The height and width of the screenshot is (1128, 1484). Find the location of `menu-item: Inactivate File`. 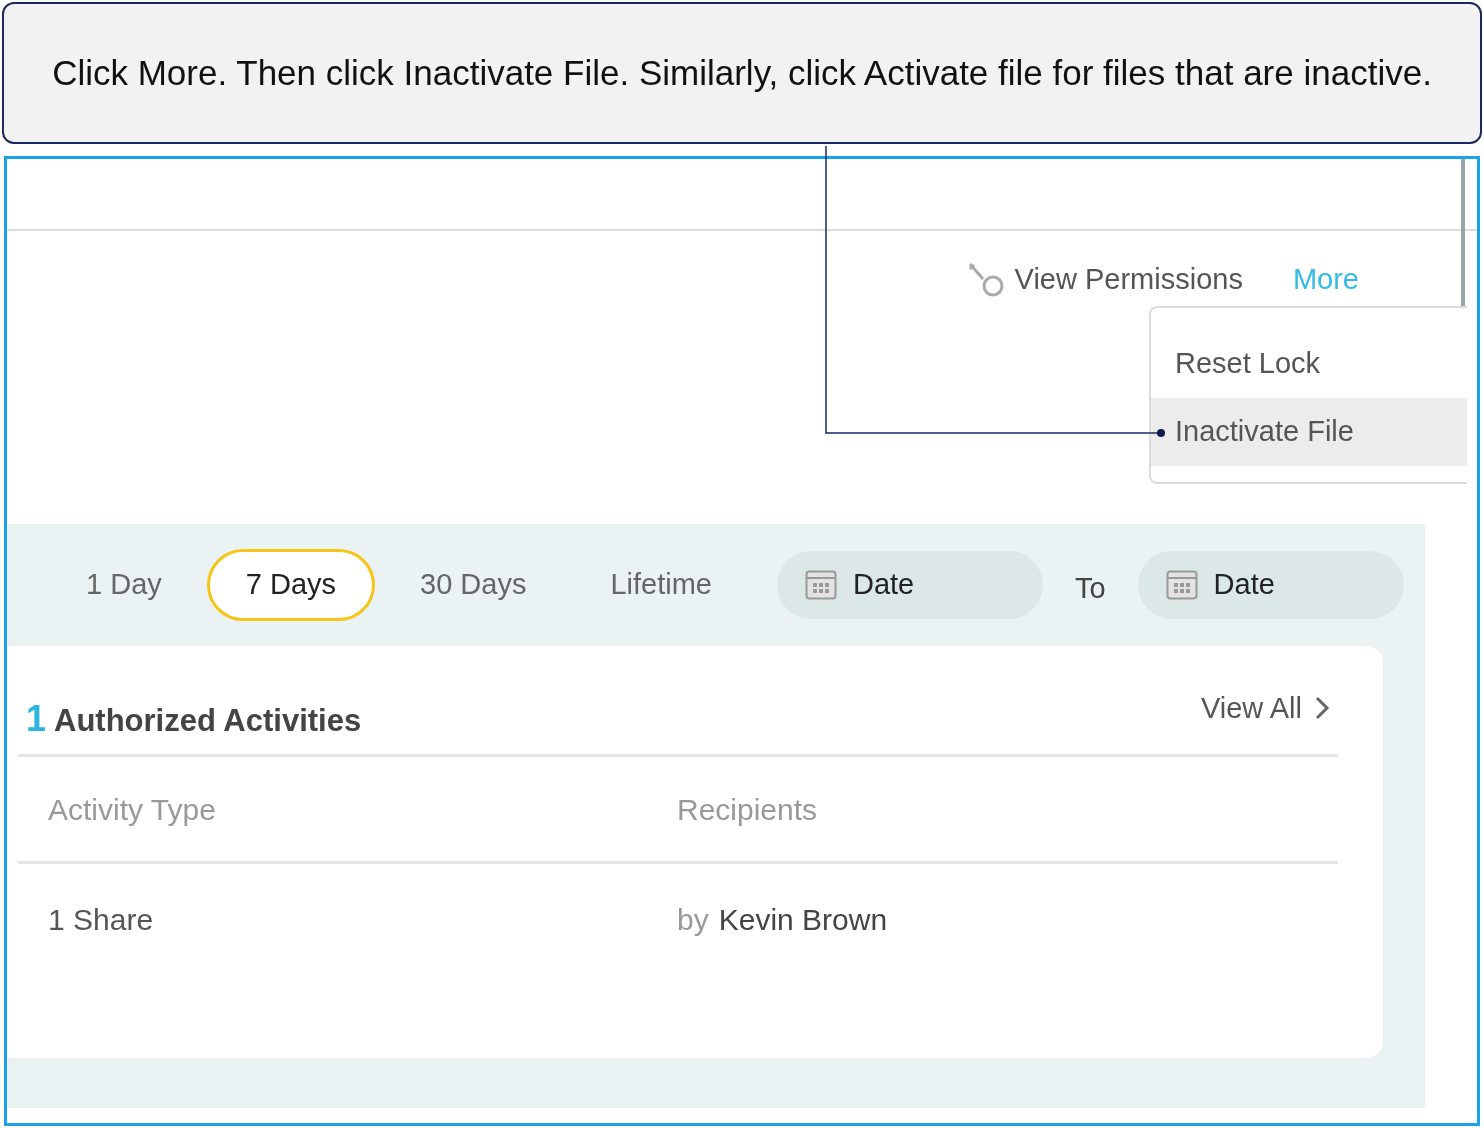

menu-item: Inactivate File is located at coordinates (1309, 432).